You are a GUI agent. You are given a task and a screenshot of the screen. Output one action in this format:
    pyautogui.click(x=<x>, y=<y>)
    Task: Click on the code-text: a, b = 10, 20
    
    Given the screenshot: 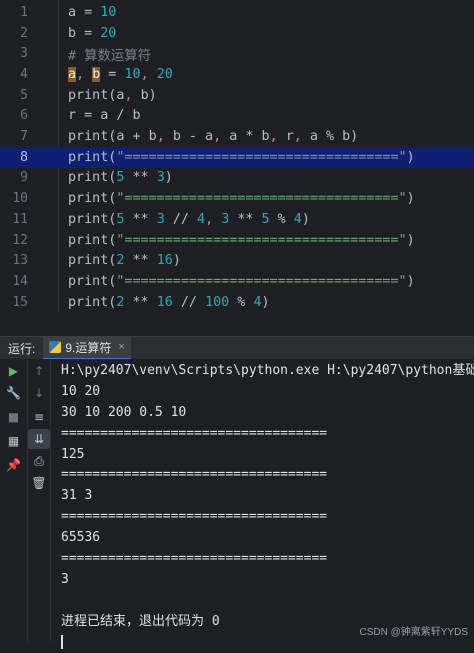 What is the action you would take?
    pyautogui.click(x=120, y=74)
    